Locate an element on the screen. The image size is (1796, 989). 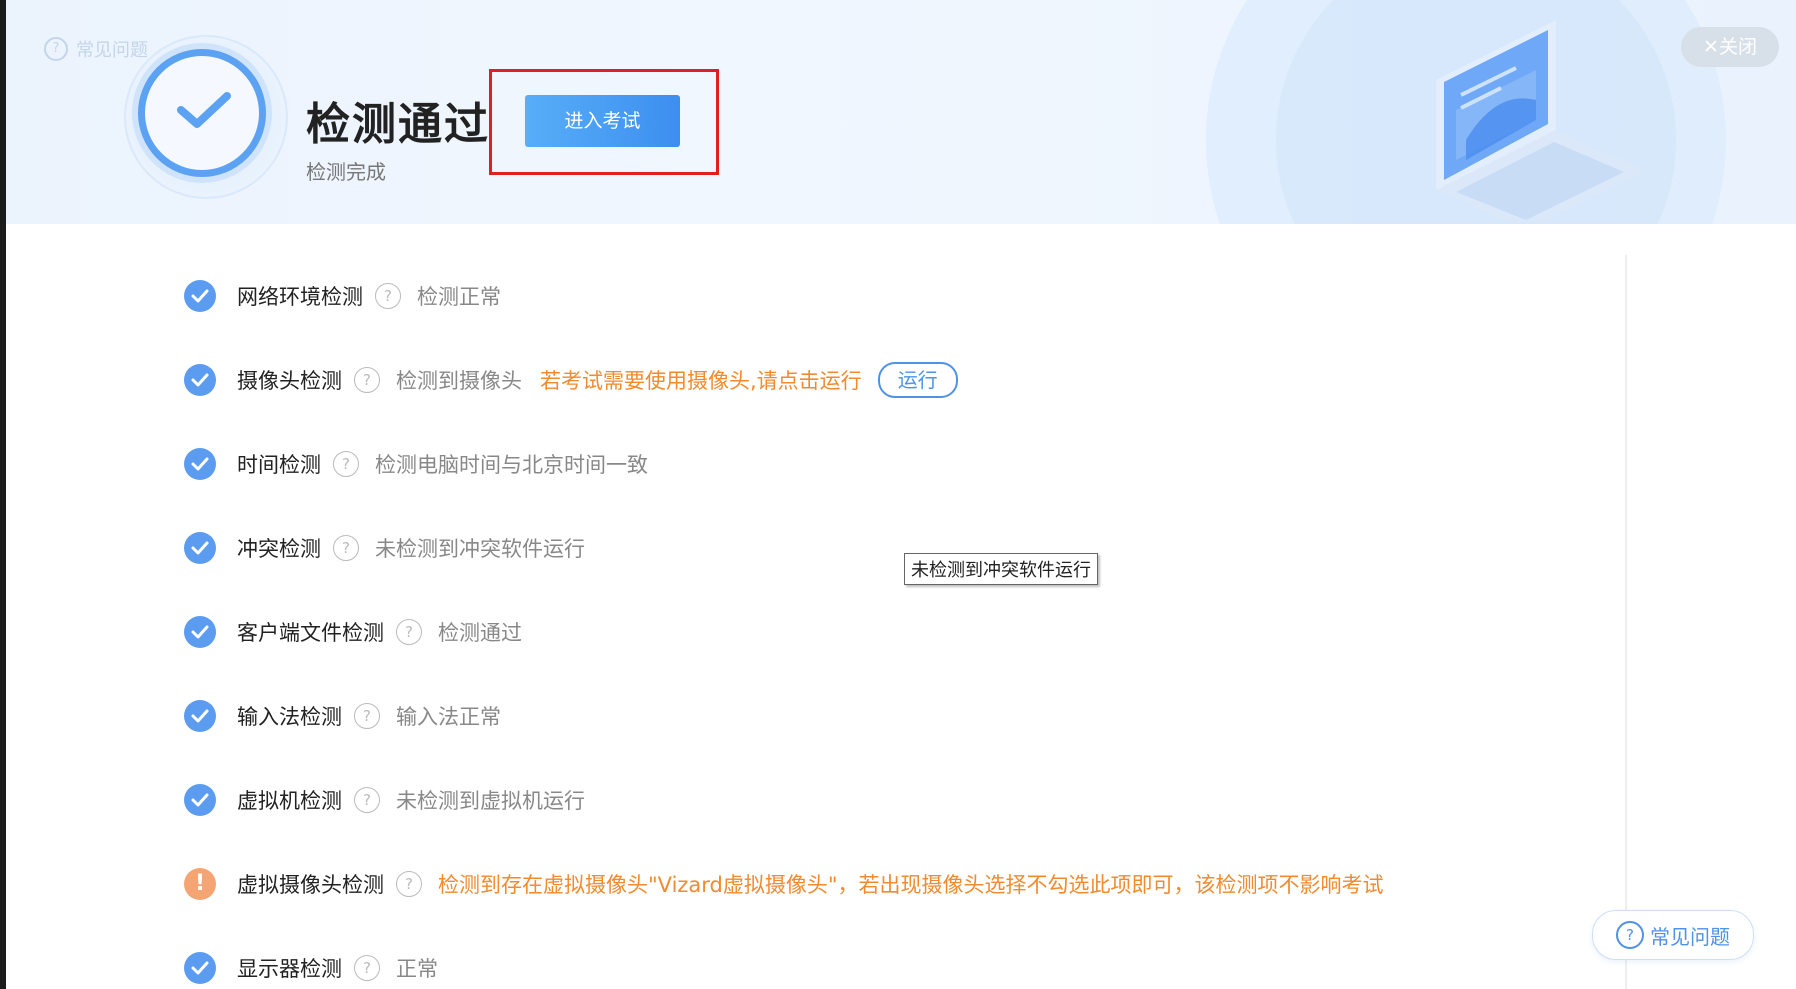
check-item-status: 检测通过 is located at coordinates (480, 633).